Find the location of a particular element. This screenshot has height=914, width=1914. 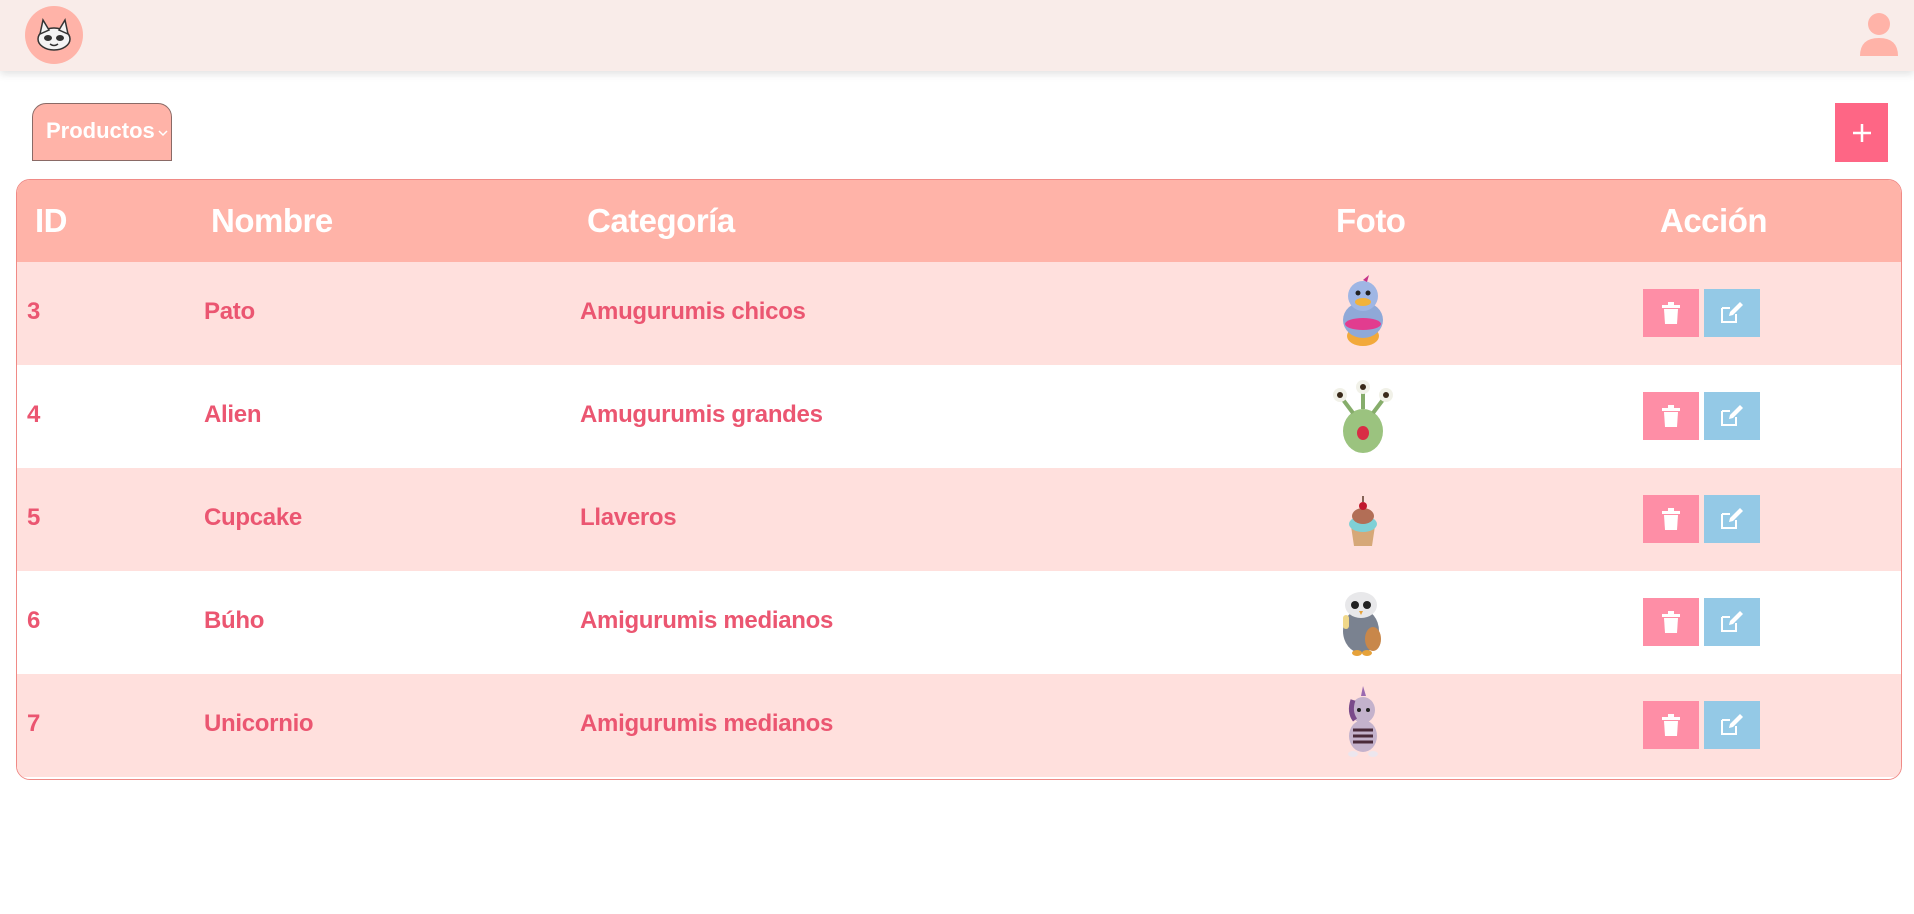

cell-id: 4 is located at coordinates (34, 414).